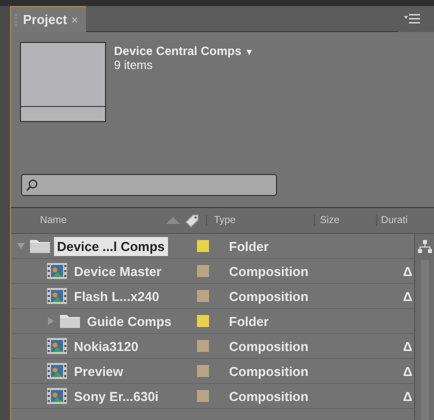 The width and height of the screenshot is (434, 420). Describe the element at coordinates (345, 220) in the screenshot. I see `column-header: Size` at that location.